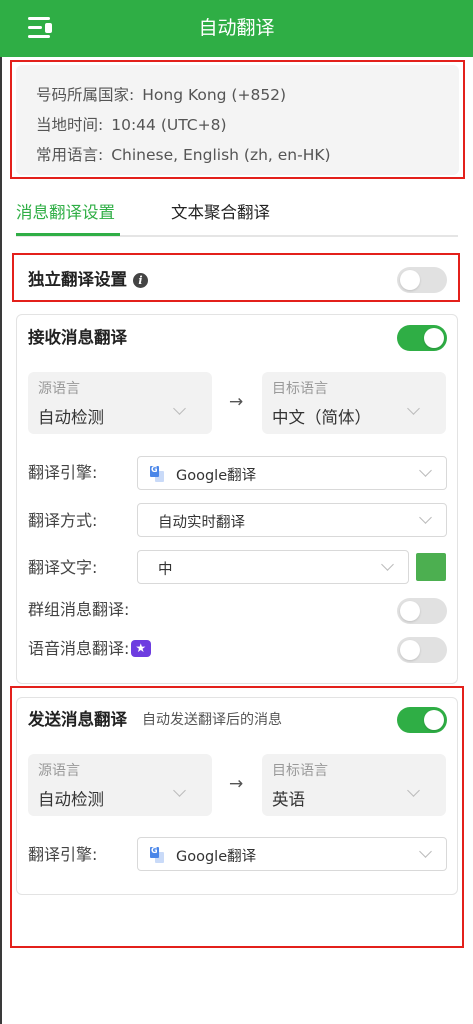  What do you see at coordinates (85, 95) in the screenshot?
I see `country-label: 号码所属国家:` at bounding box center [85, 95].